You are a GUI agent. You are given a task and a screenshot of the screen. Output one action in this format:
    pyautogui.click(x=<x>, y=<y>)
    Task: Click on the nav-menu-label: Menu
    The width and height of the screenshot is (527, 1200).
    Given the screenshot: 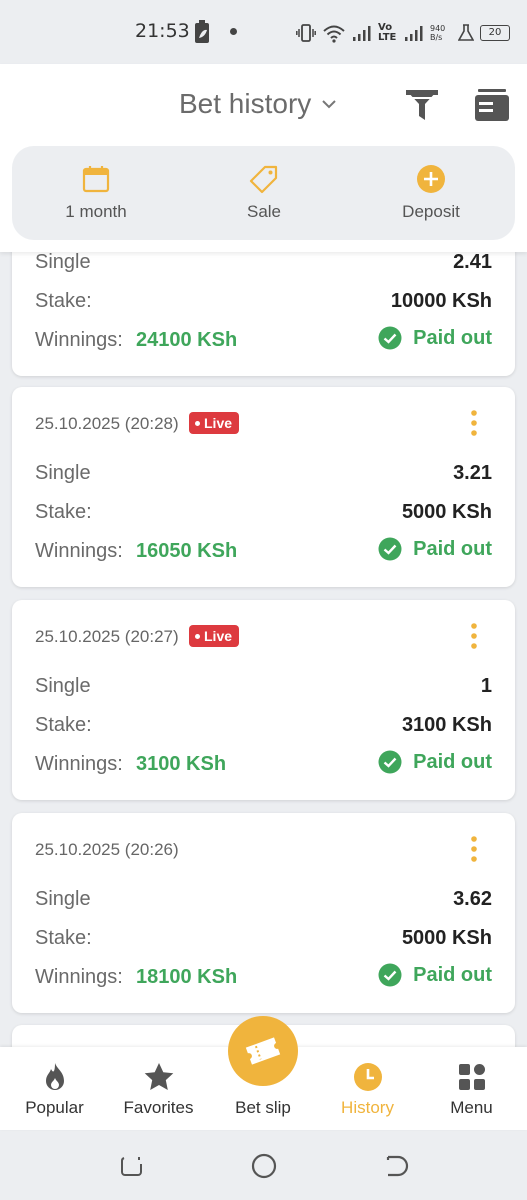 What is the action you would take?
    pyautogui.click(x=471, y=1107)
    